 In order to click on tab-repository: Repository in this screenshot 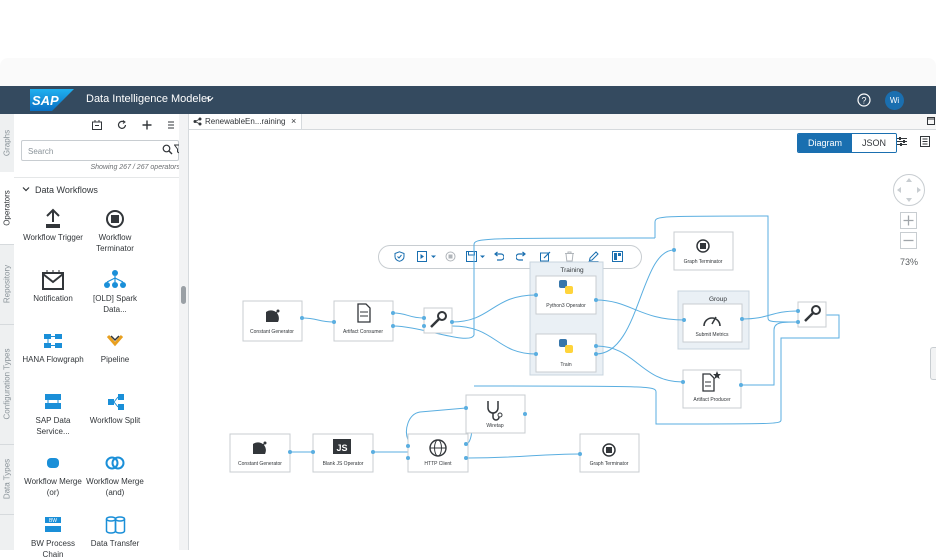, I will do `click(7, 284)`.